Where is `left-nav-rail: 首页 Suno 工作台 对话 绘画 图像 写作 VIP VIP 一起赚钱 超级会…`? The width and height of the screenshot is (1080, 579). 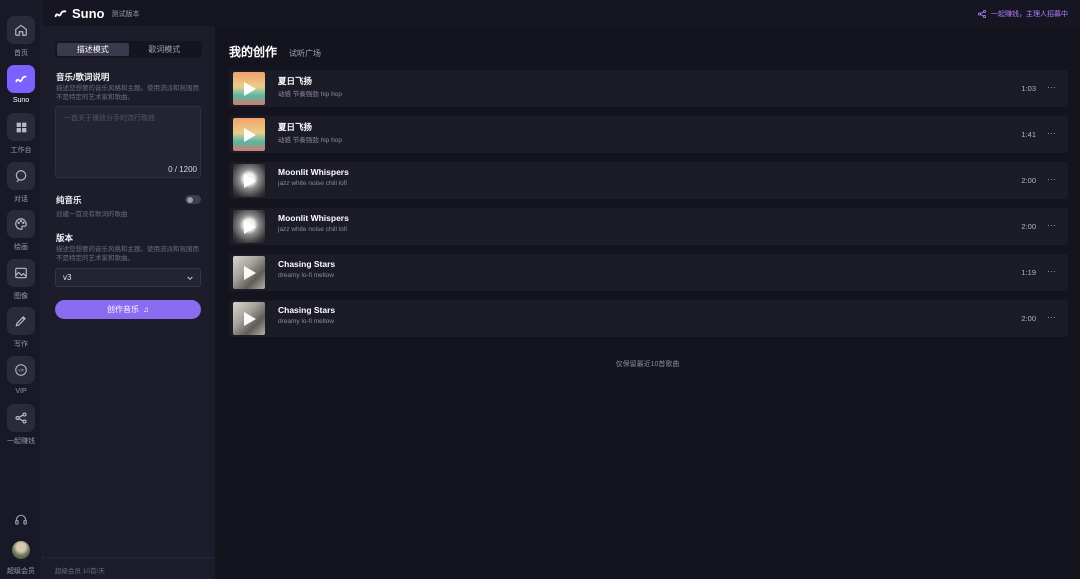 left-nav-rail: 首页 Suno 工作台 对话 绘画 图像 写作 VIP VIP 一起赚钱 超级会… is located at coordinates (21, 289).